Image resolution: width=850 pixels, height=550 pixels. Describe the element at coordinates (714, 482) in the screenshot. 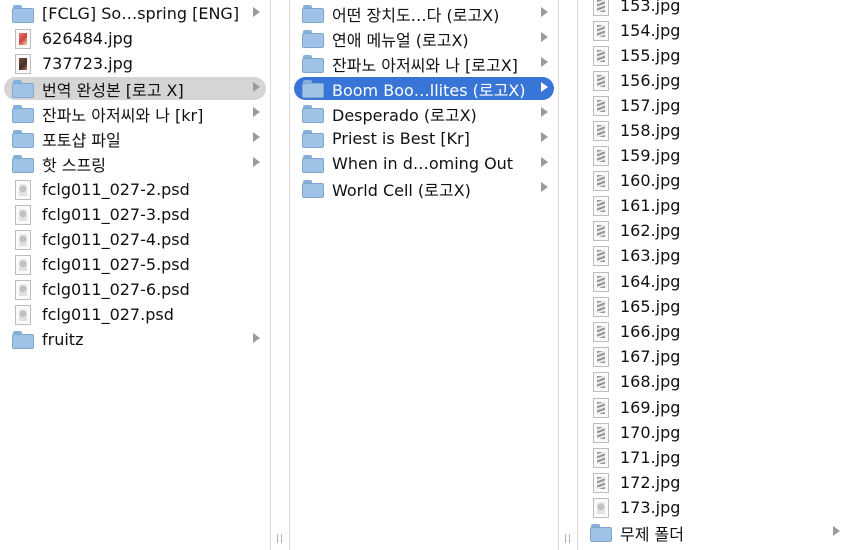

I see `list-item-file: 172.jpg` at that location.